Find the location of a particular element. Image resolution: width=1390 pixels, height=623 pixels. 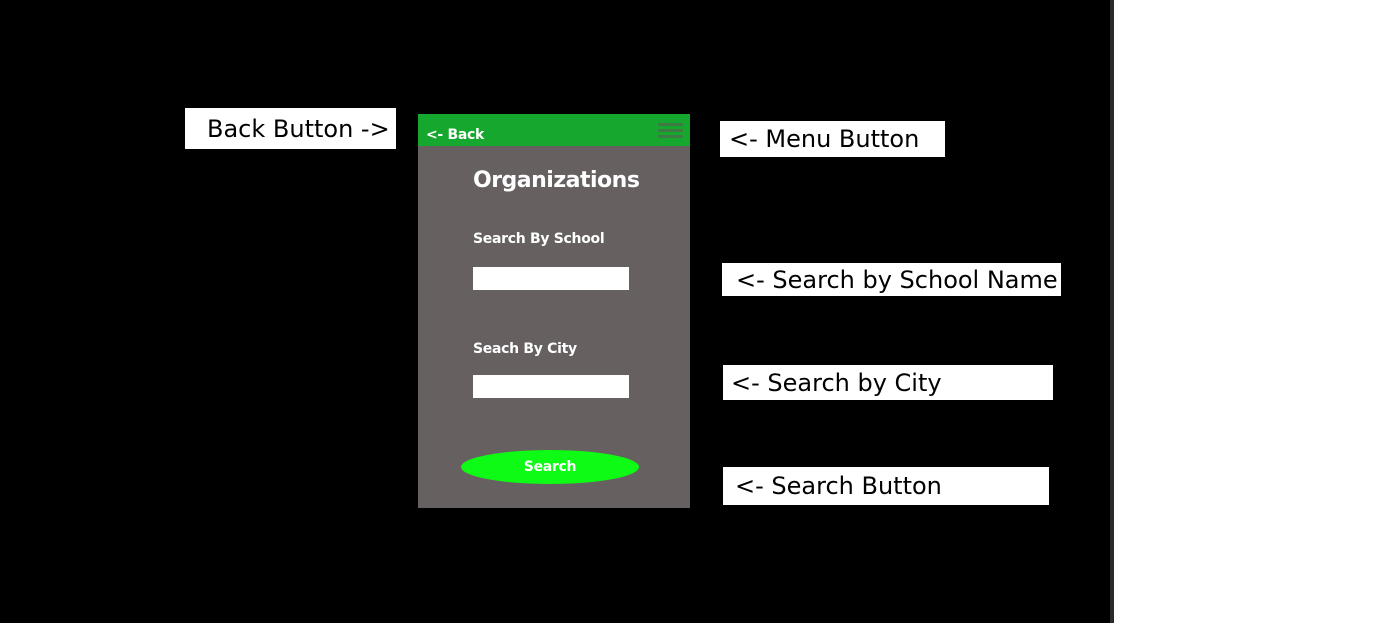

callout-search-city: <- Search by City is located at coordinates (888, 382).